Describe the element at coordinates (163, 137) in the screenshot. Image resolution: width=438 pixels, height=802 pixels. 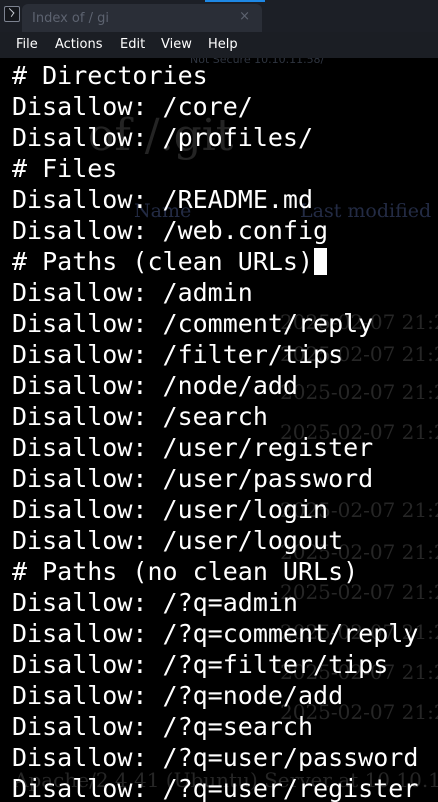
I see `terminal-line: Disallow: /profiles/` at that location.